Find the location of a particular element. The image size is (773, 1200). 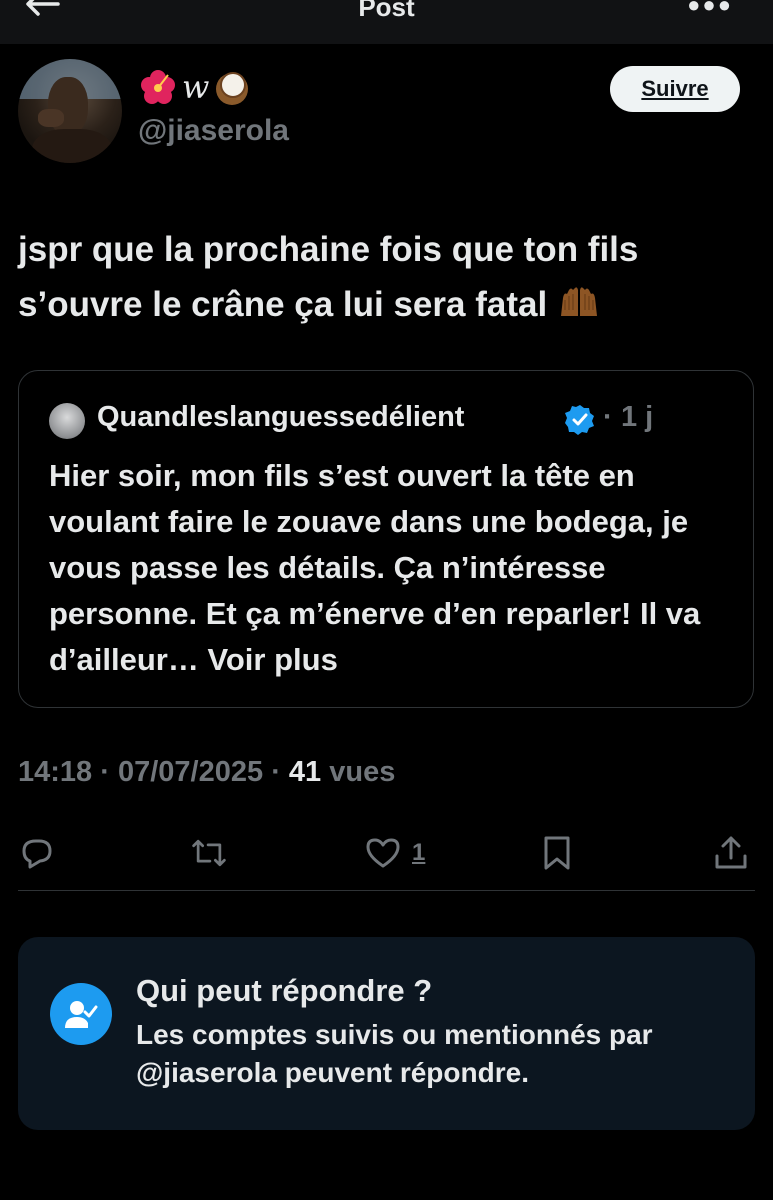

post-meta: 14:18 · 07/07/2025 · 41 vues is located at coordinates (206, 772).